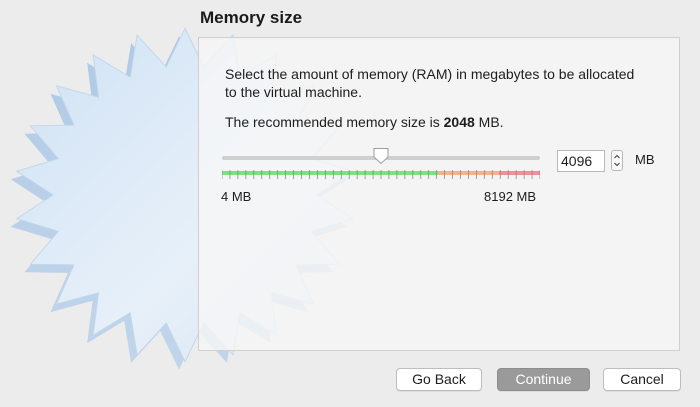 The width and height of the screenshot is (700, 407). I want to click on recommended-memory-text: The recommended memory size is 2048 MB., so click(364, 122).